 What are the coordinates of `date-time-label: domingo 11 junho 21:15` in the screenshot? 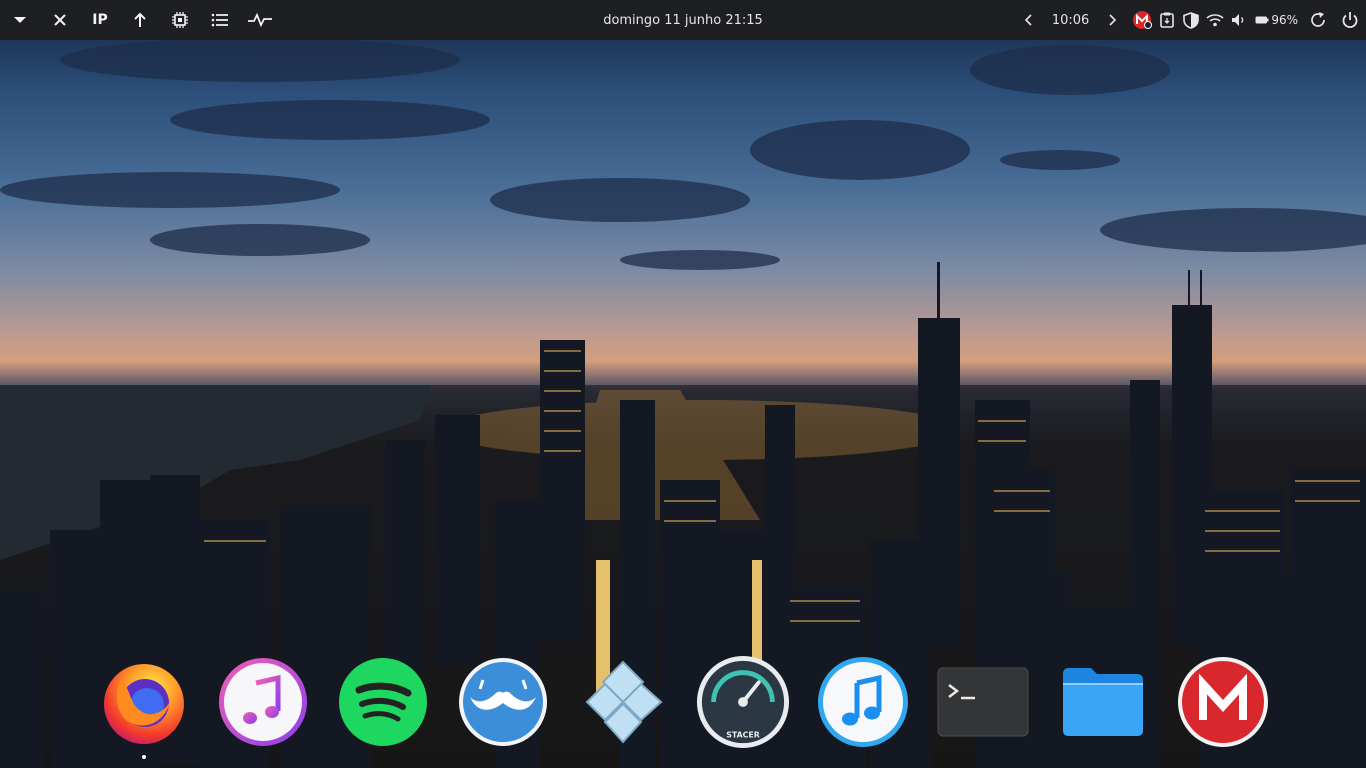 It's located at (683, 20).